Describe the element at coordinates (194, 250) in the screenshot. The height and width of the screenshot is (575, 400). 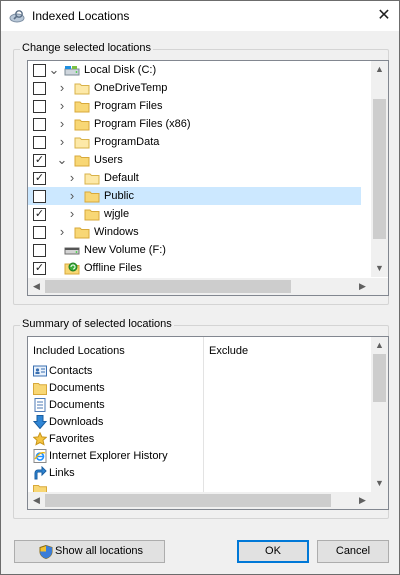
I see `tree-row-new-volume-f: New Volume (F:)` at that location.